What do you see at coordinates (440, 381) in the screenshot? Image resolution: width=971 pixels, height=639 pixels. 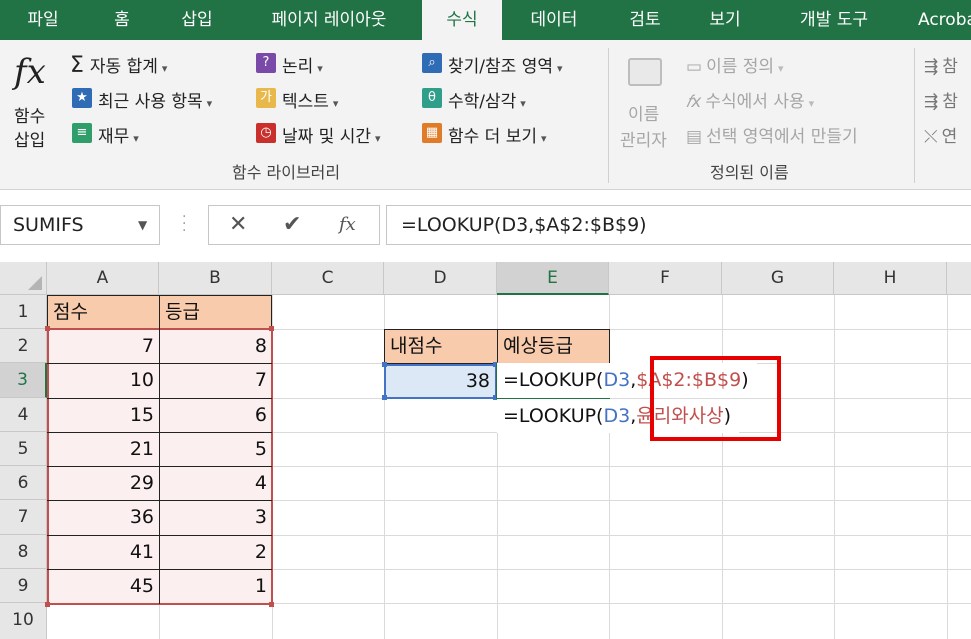 I see `cell-d3: 38` at bounding box center [440, 381].